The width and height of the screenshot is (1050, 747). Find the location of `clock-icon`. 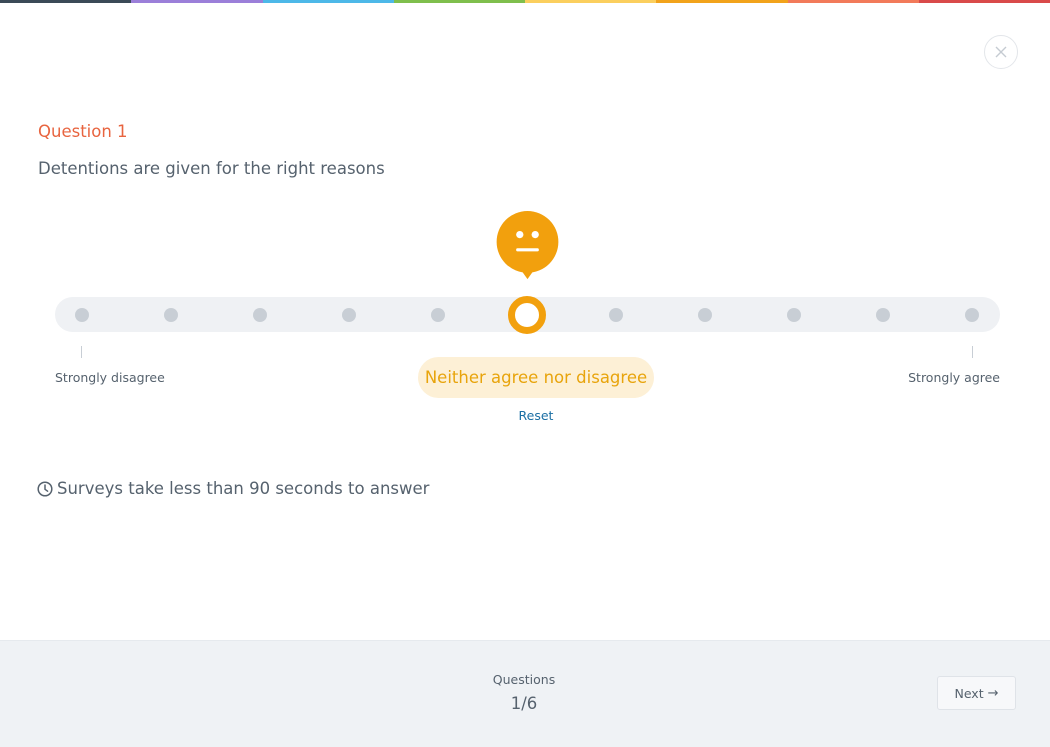

clock-icon is located at coordinates (45, 488).